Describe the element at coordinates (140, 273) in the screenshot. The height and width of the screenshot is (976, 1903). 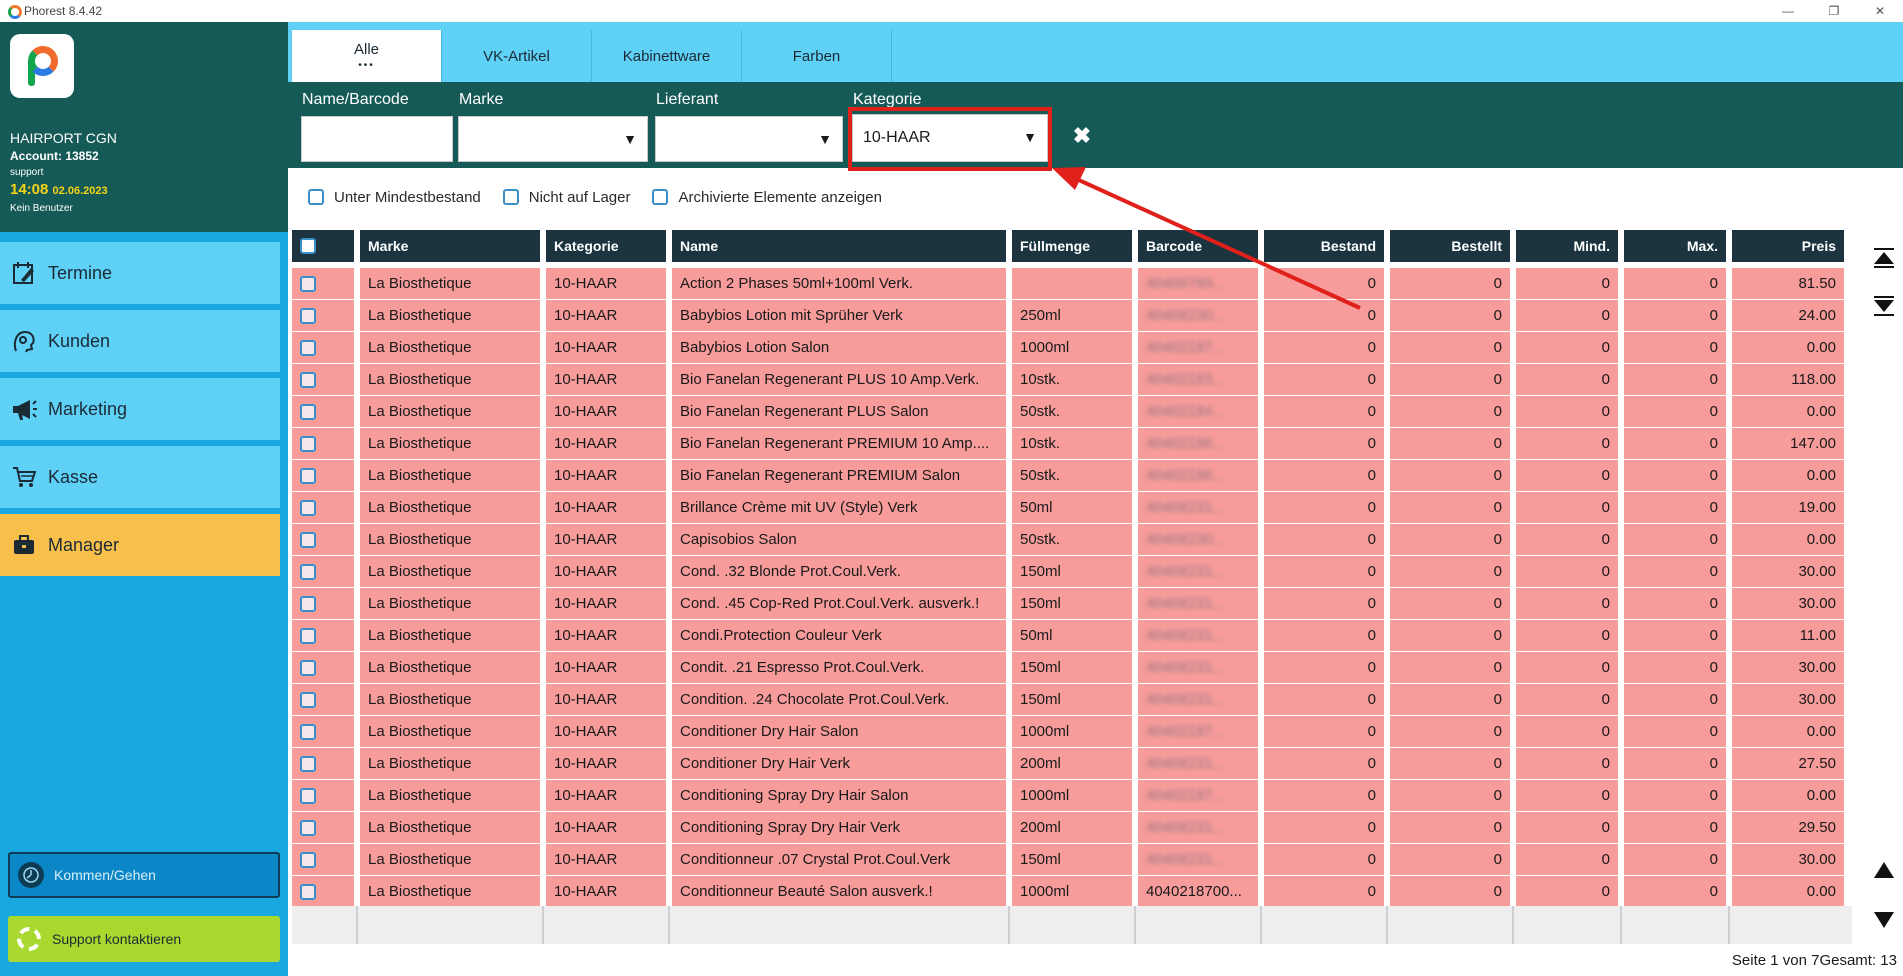
I see `nav-termine: Termine` at that location.